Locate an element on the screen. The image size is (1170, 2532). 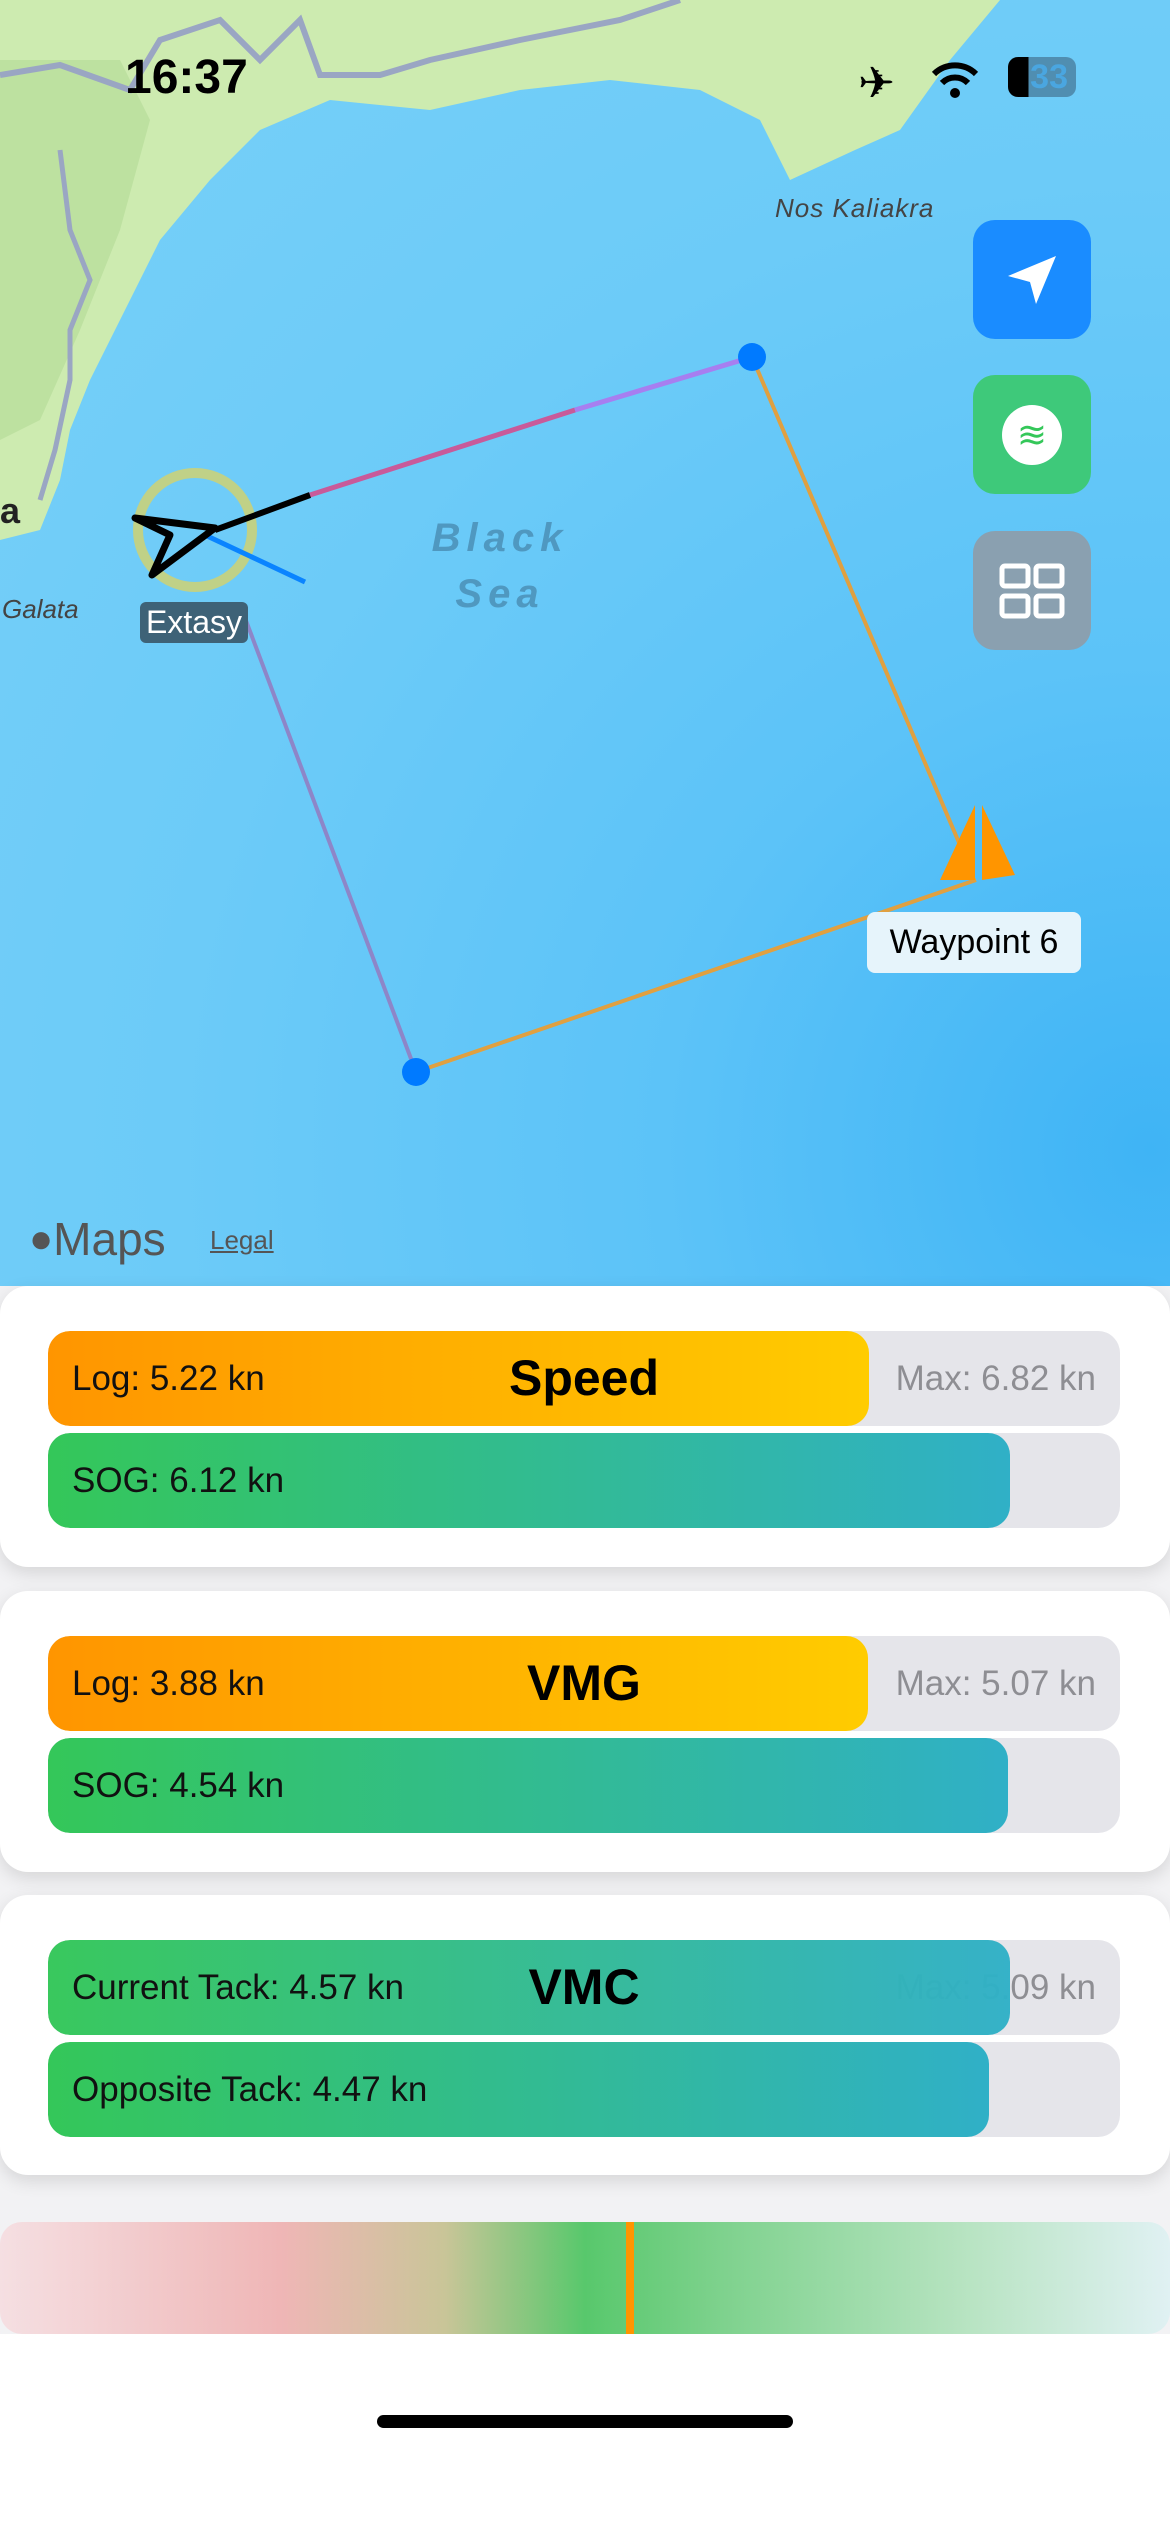
speed-sog-label: SOG: 6.12 kn is located at coordinates (178, 1480).